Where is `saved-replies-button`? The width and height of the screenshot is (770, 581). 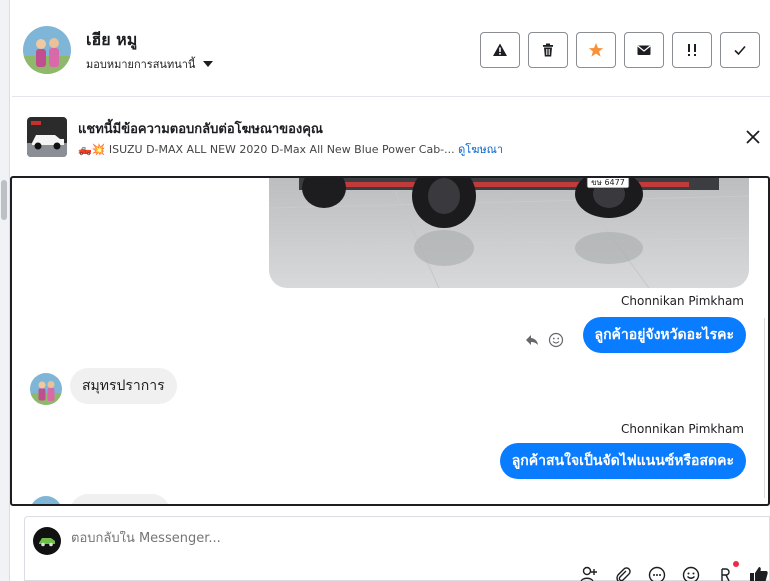
saved-replies-button is located at coordinates (657, 573).